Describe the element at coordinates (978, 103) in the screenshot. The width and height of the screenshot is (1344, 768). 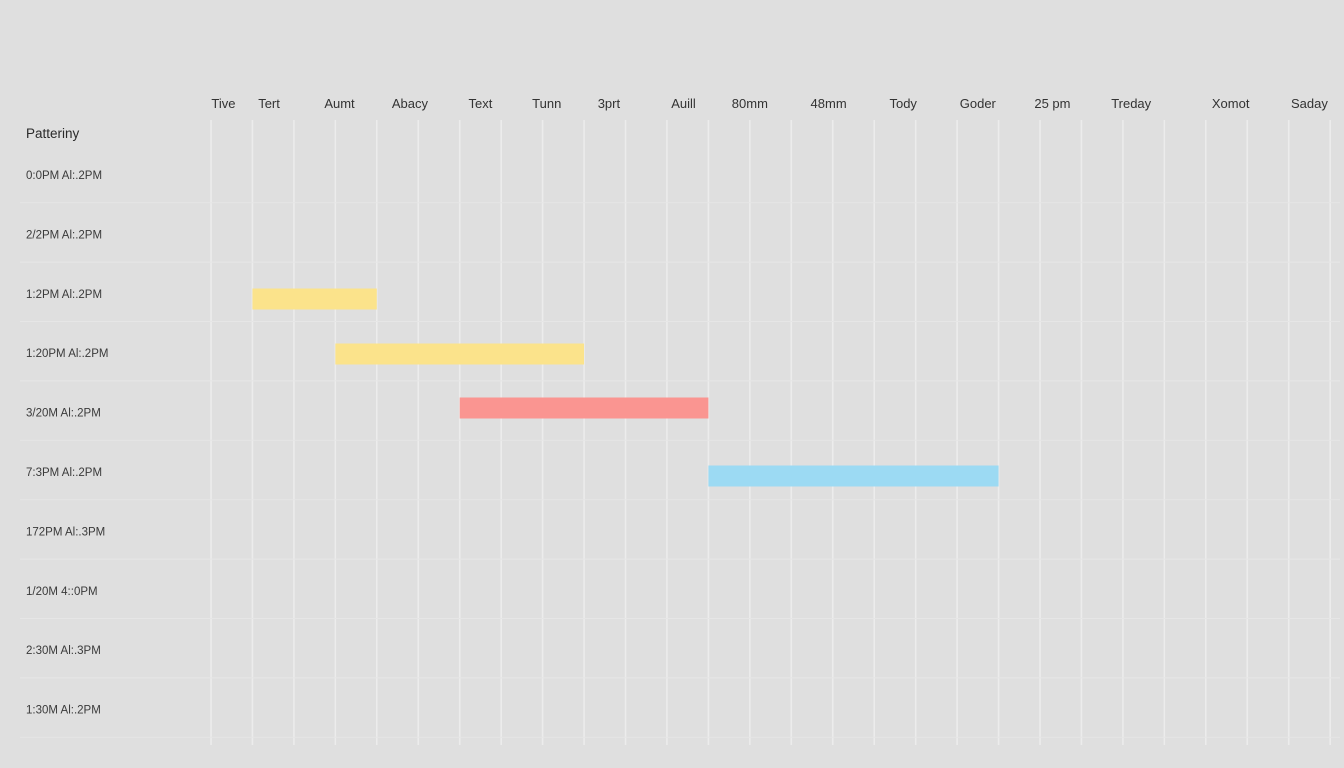
I see `column-label: Goder` at that location.